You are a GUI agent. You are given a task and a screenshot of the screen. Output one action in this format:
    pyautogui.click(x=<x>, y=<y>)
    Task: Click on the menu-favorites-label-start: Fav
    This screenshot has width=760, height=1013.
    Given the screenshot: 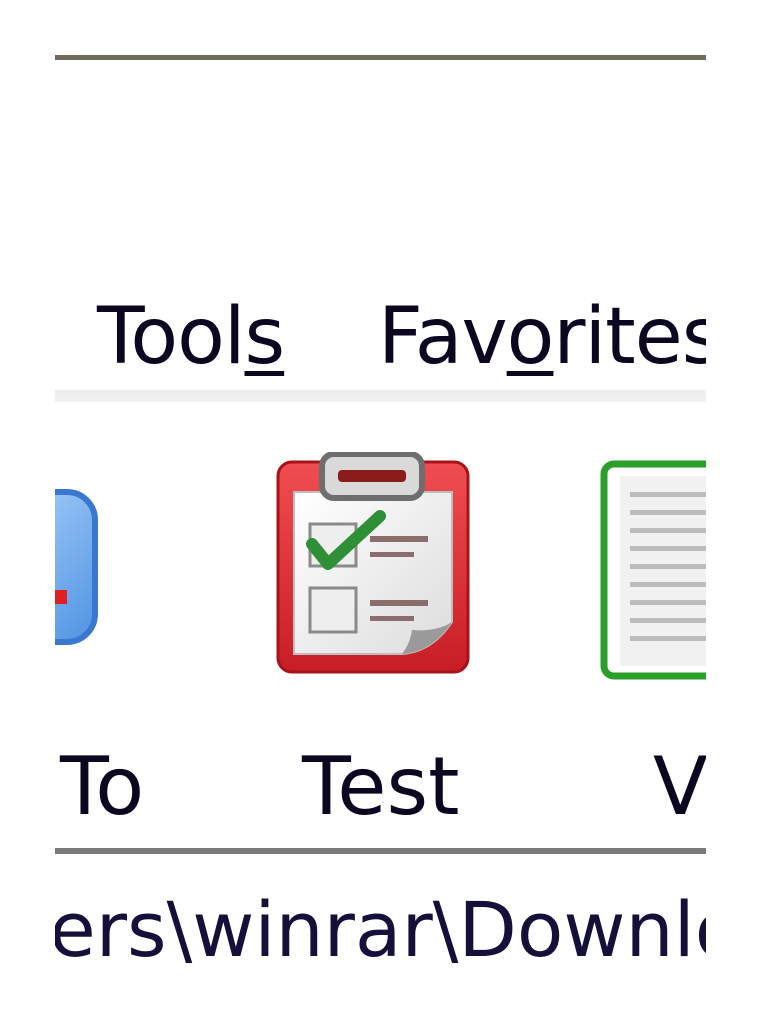 What is the action you would take?
    pyautogui.click(x=443, y=337)
    